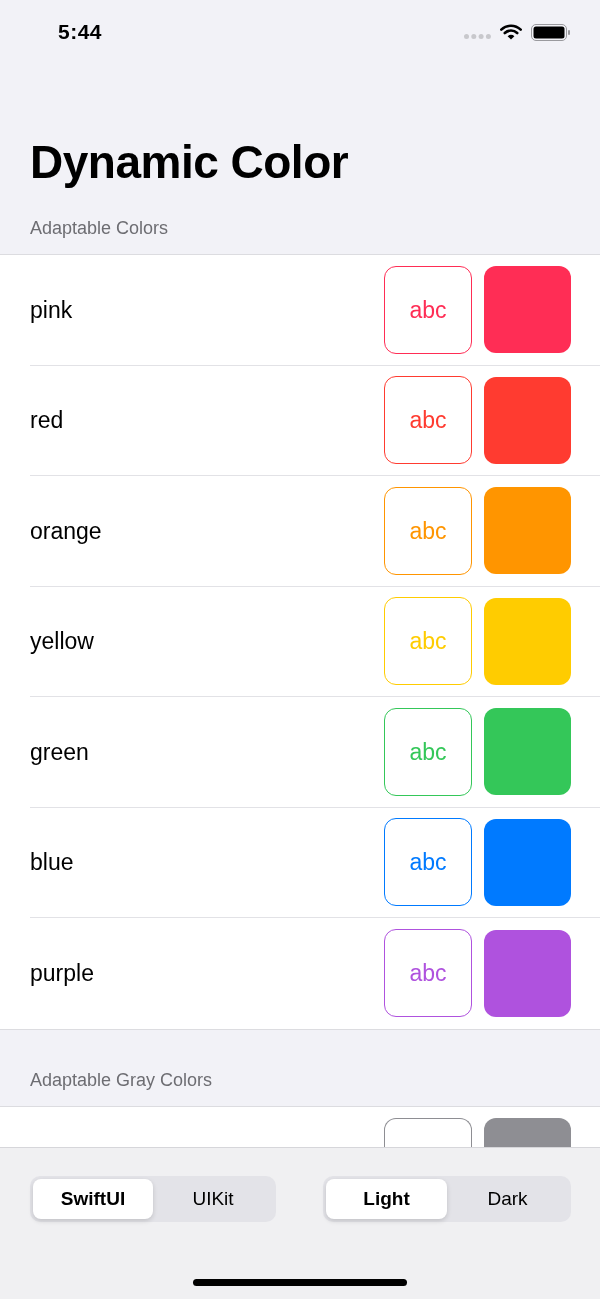 The height and width of the screenshot is (1299, 600). I want to click on segment-button: UIKit, so click(213, 1199).